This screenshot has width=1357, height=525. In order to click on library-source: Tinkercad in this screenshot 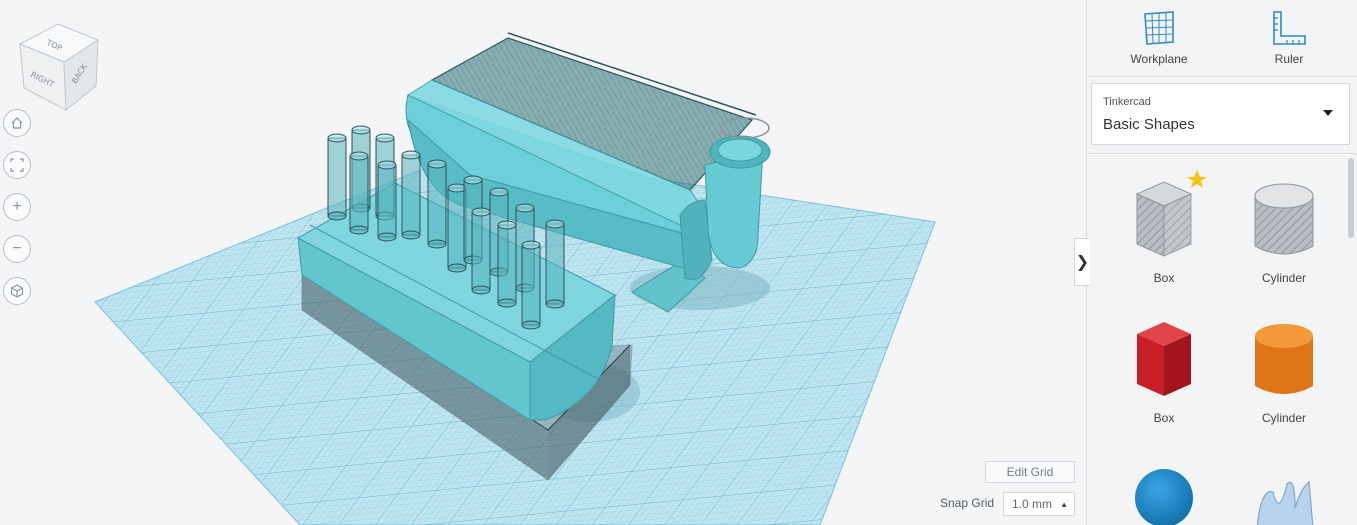, I will do `click(1127, 102)`.